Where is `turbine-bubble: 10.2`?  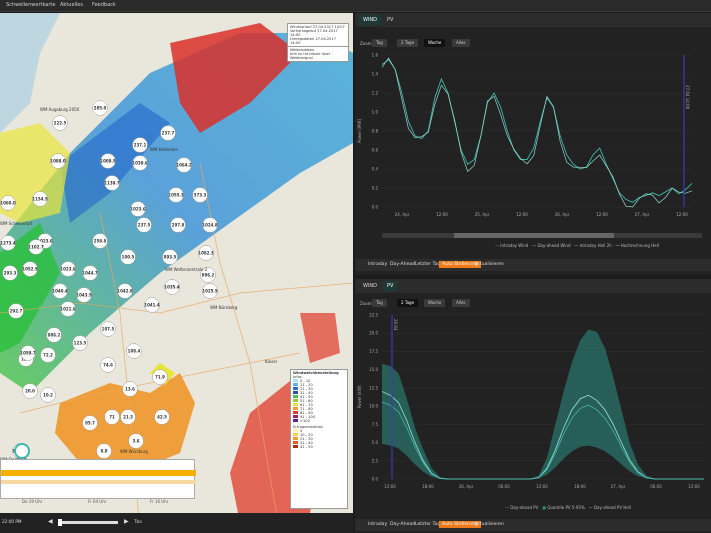 turbine-bubble: 10.2 is located at coordinates (48, 395).